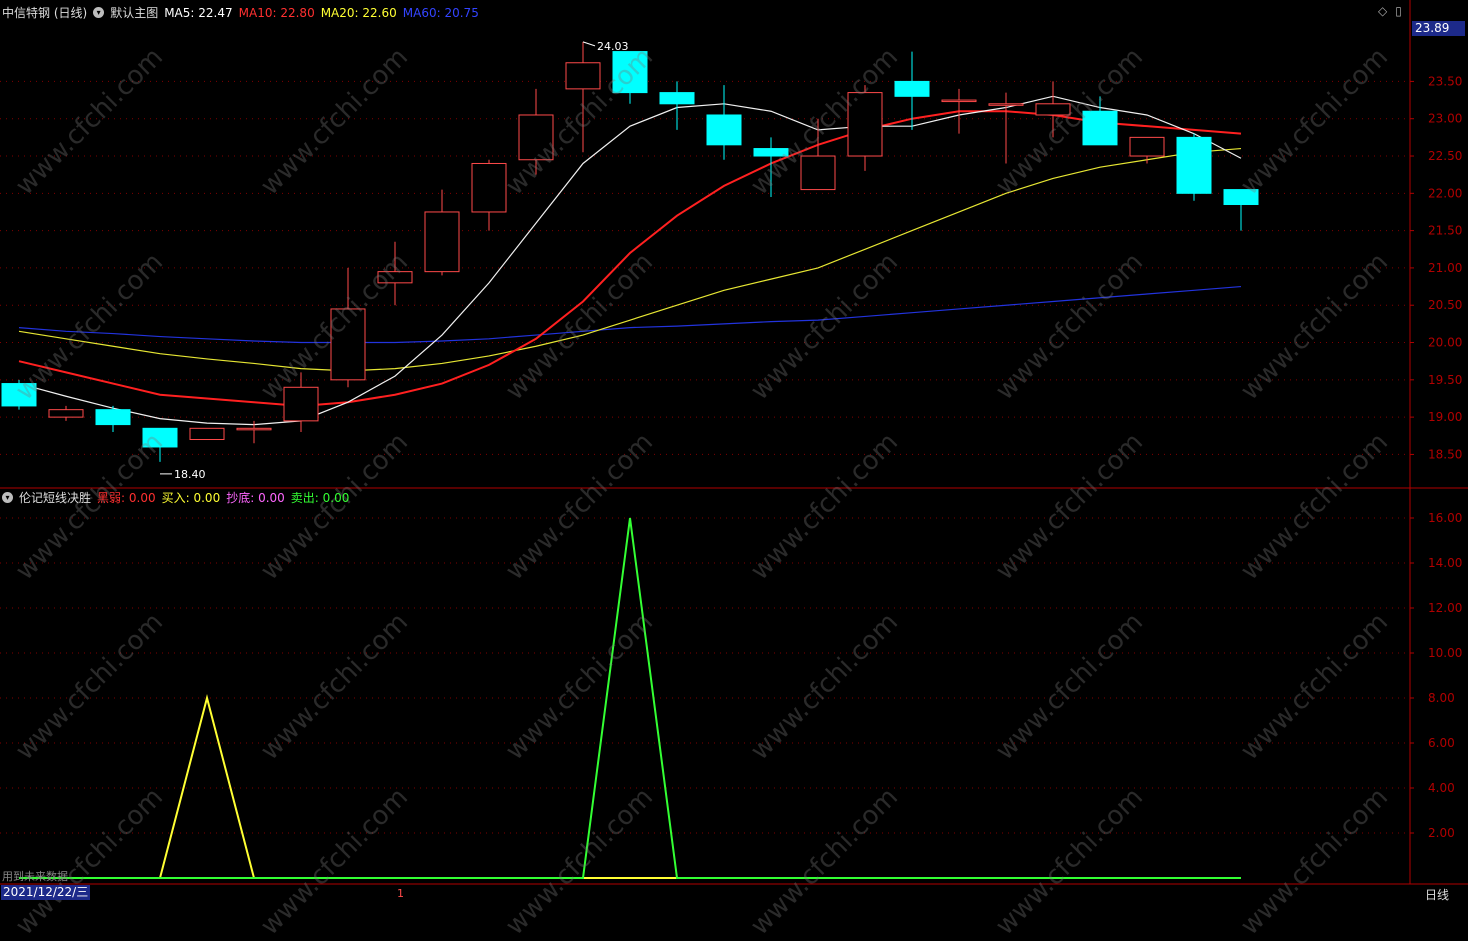 Image resolution: width=1468 pixels, height=941 pixels. What do you see at coordinates (1445, 193) in the screenshot?
I see `price-tick-label: 22.00` at bounding box center [1445, 193].